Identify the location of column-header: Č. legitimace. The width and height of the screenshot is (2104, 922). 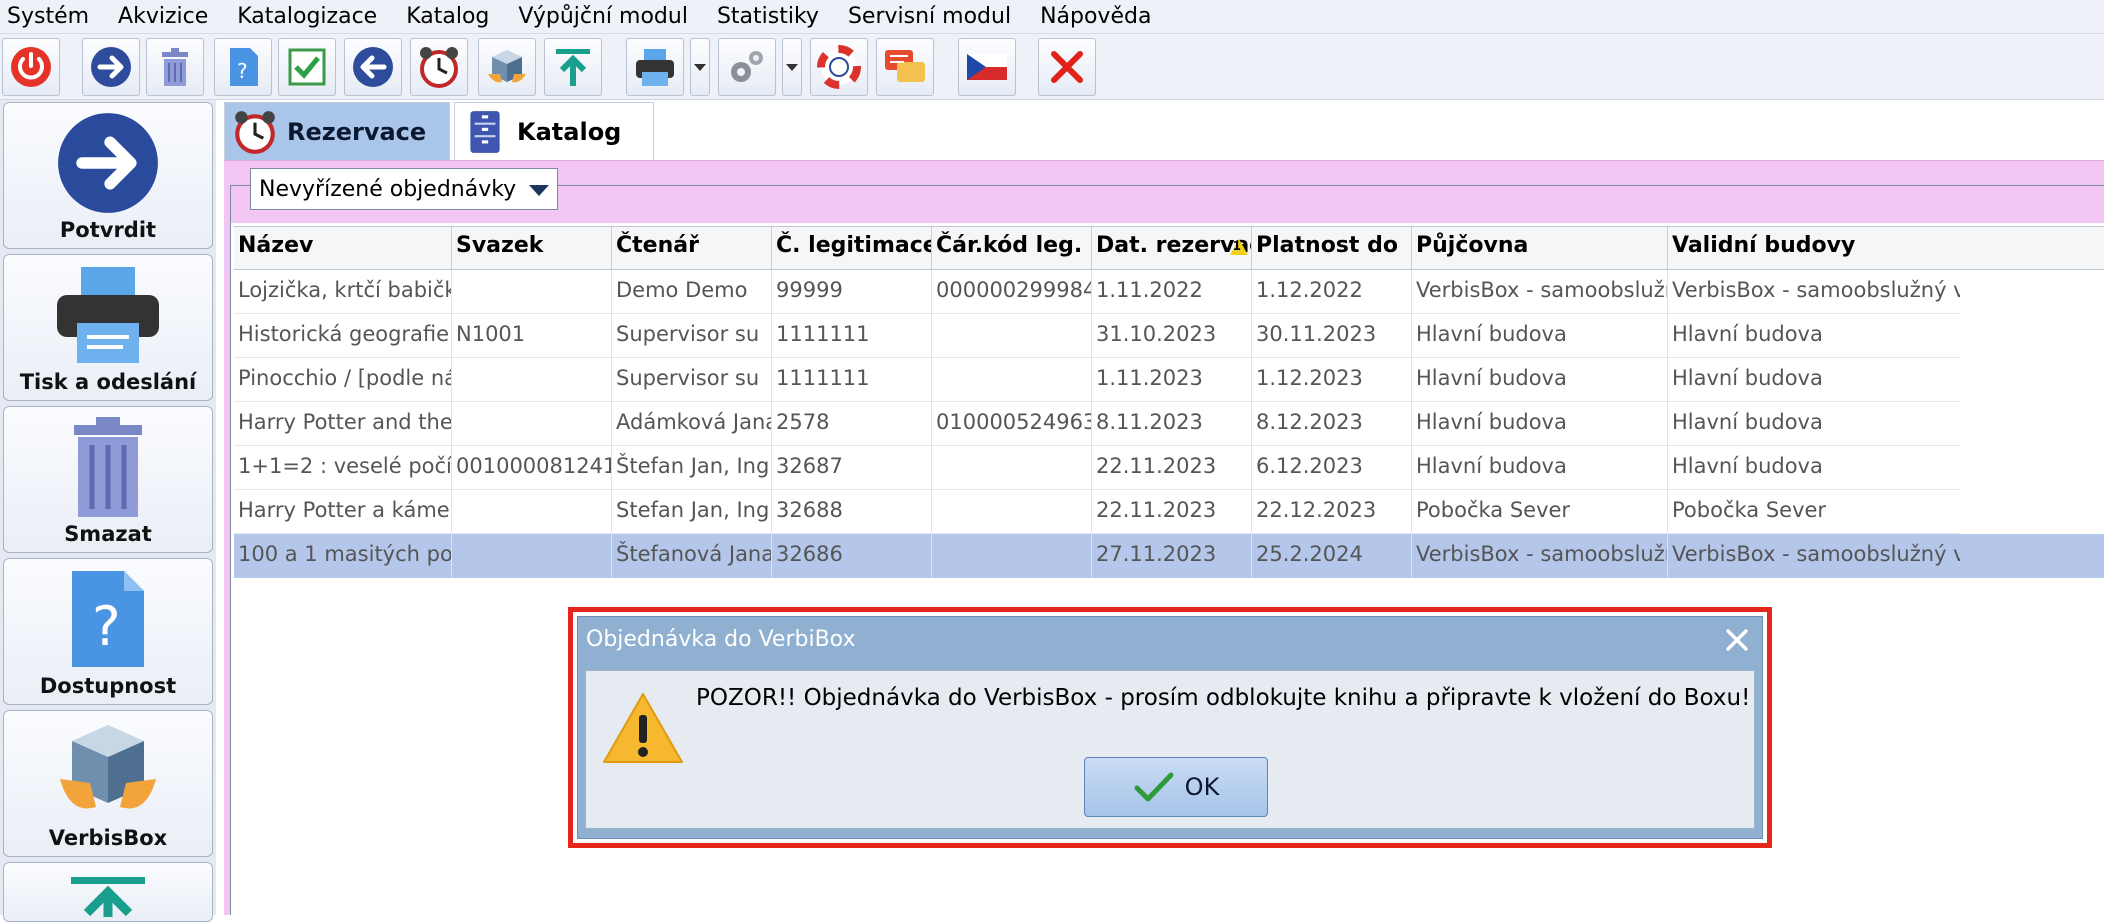
(852, 248).